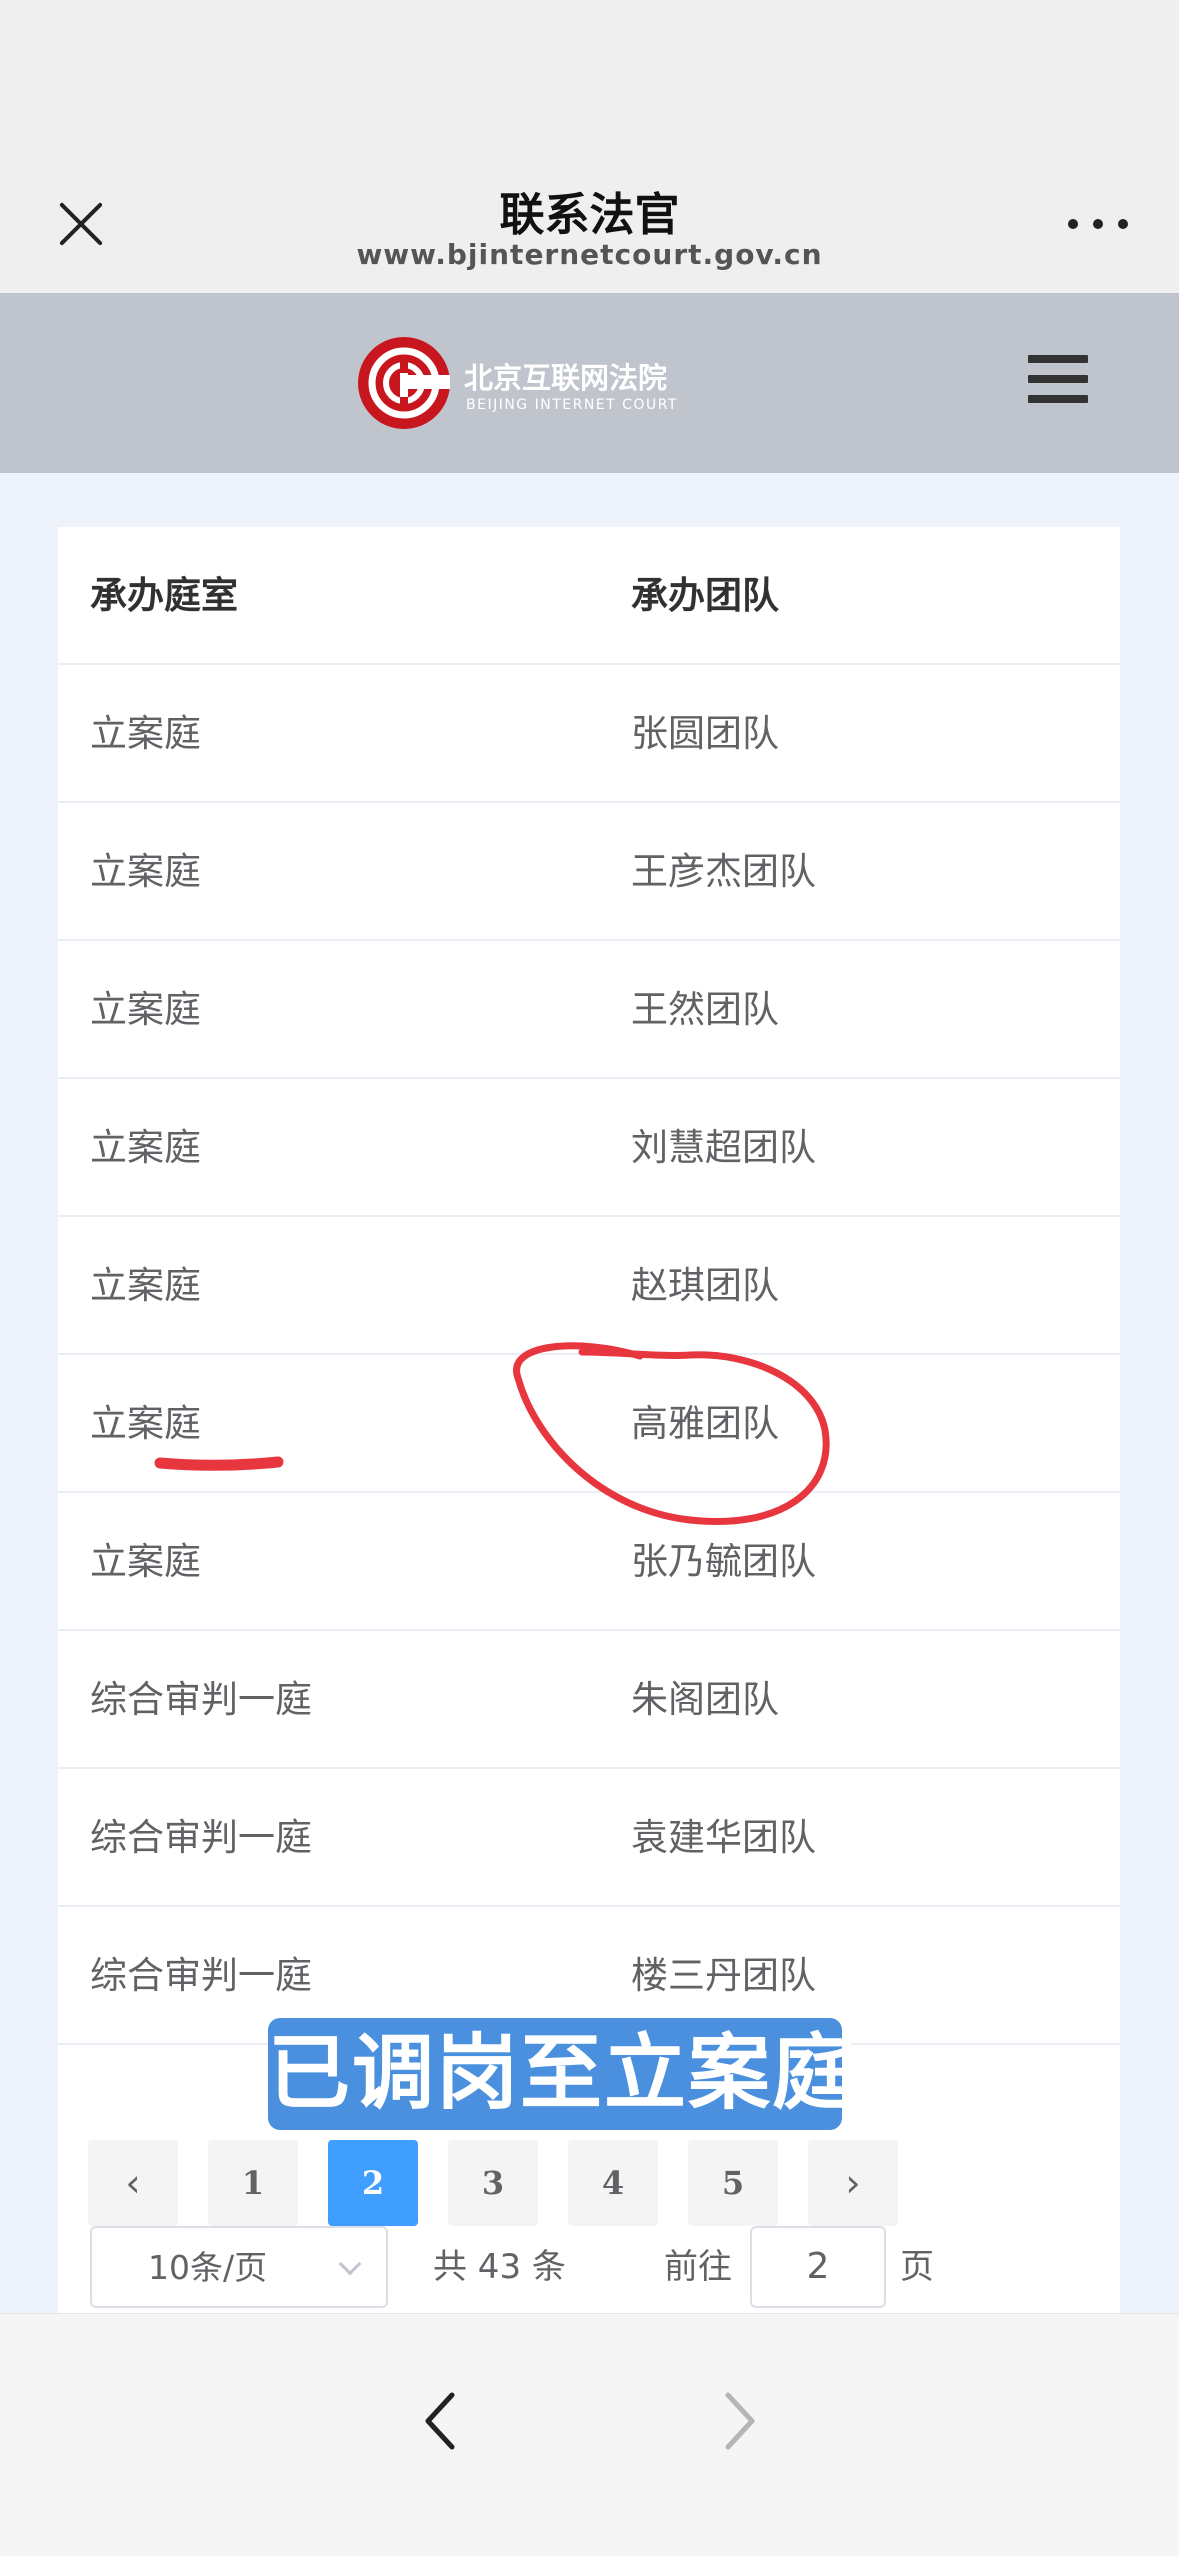 This screenshot has width=1179, height=2556. Describe the element at coordinates (589, 1562) in the screenshot. I see `table-row: 立案庭 张乃毓团队` at that location.